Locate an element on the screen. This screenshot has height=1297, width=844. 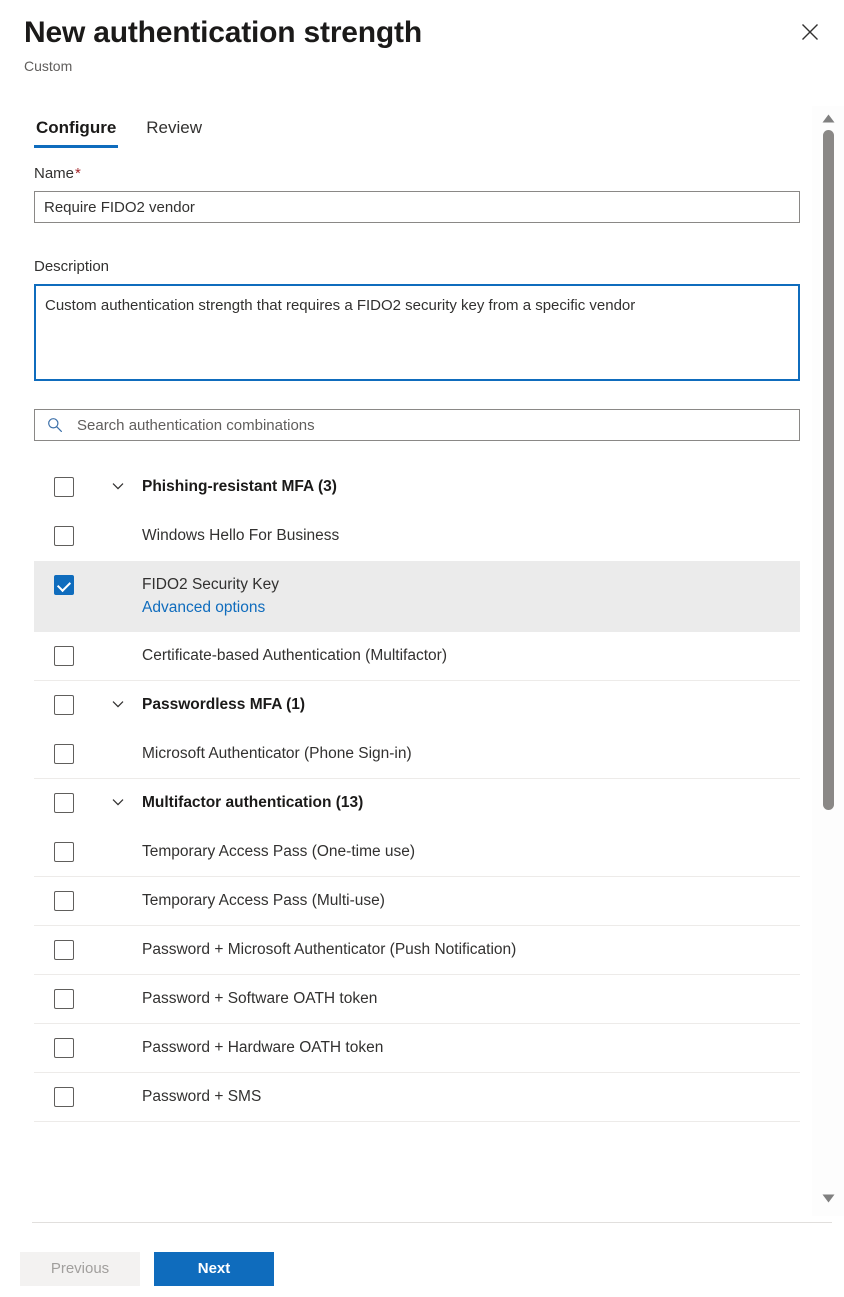
search-input-placeholder: Search authentication combinations is located at coordinates (196, 425).